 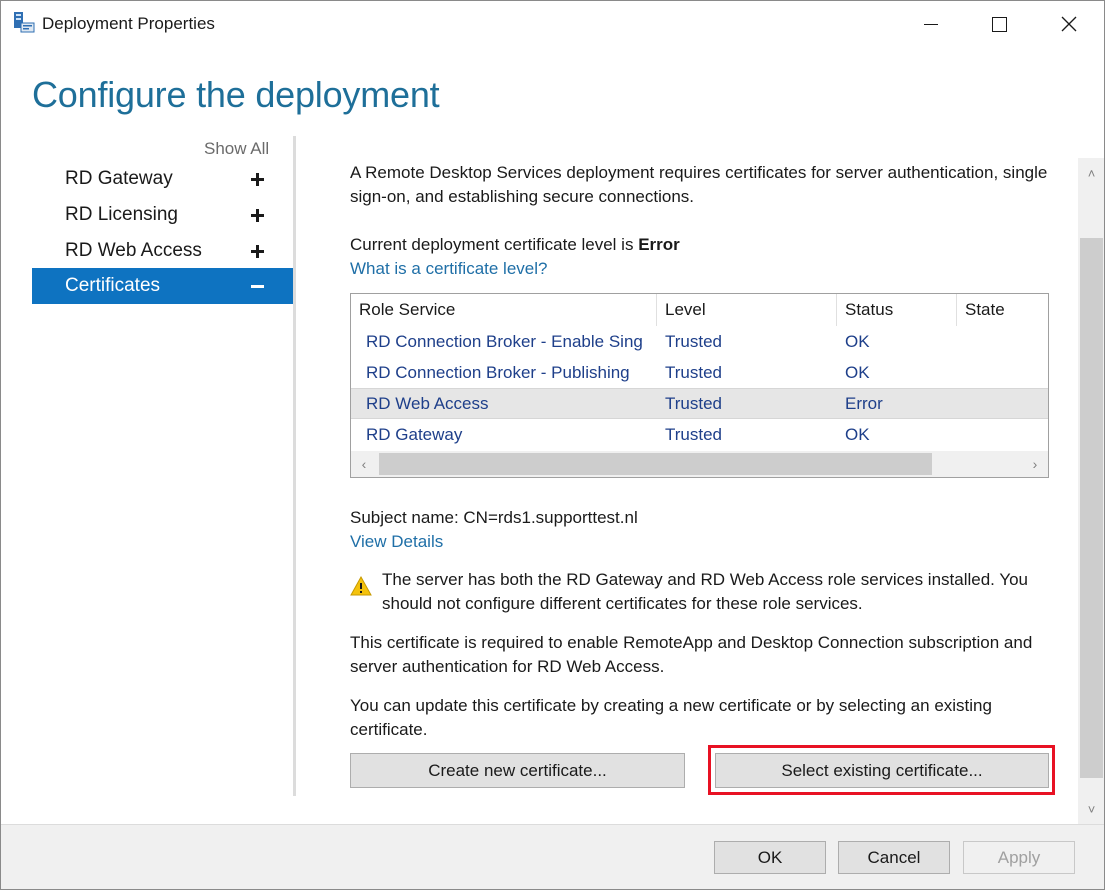 I want to click on apply-button: Apply, so click(x=1019, y=857).